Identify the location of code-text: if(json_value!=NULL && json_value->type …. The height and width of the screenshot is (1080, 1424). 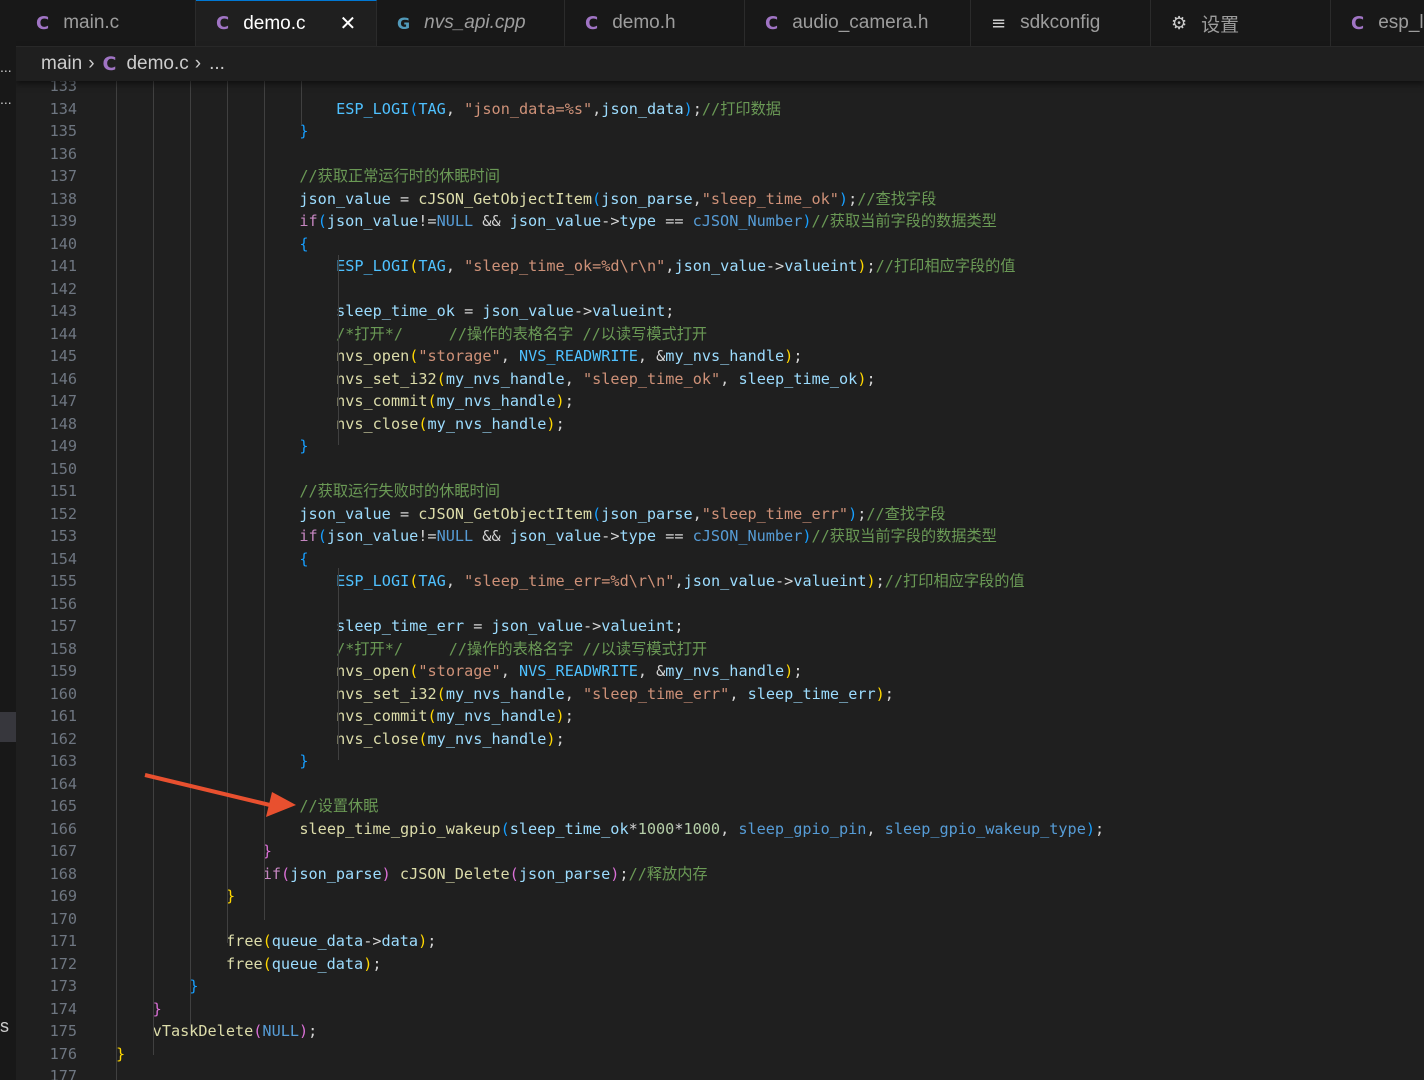
(648, 536).